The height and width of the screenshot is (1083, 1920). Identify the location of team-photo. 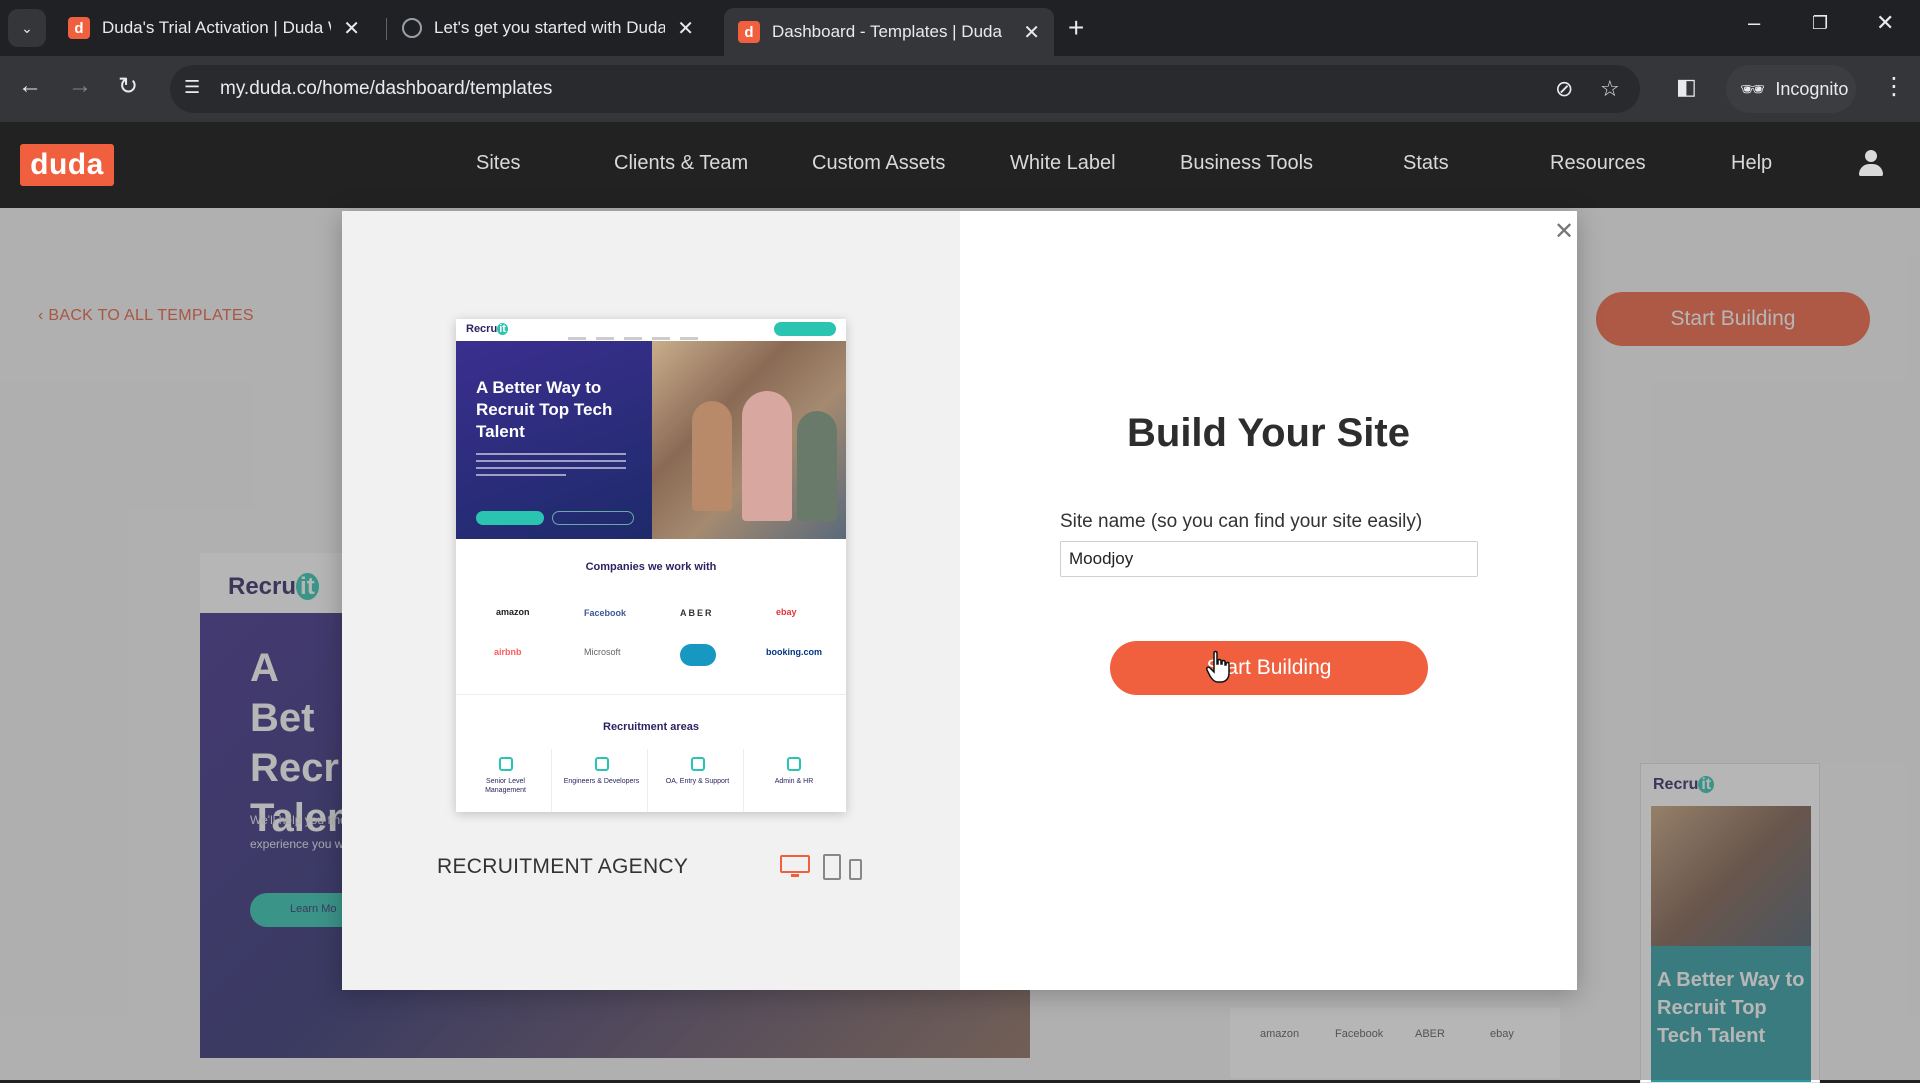
(749, 440).